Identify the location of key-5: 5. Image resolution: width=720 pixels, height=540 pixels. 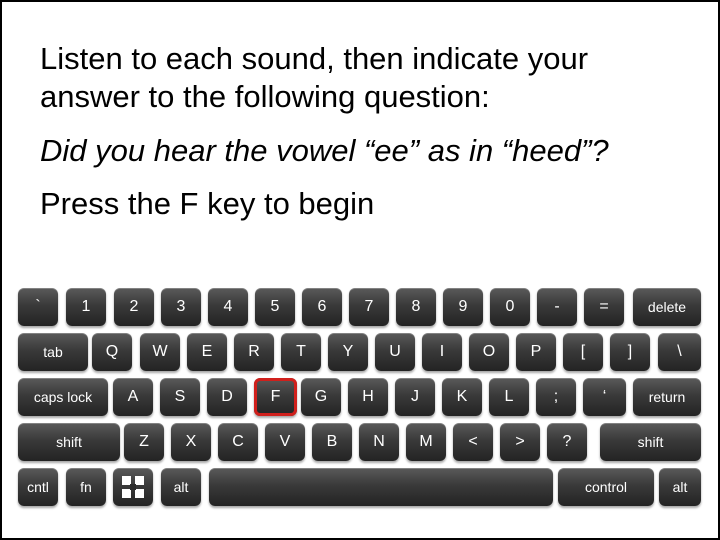
(275, 307).